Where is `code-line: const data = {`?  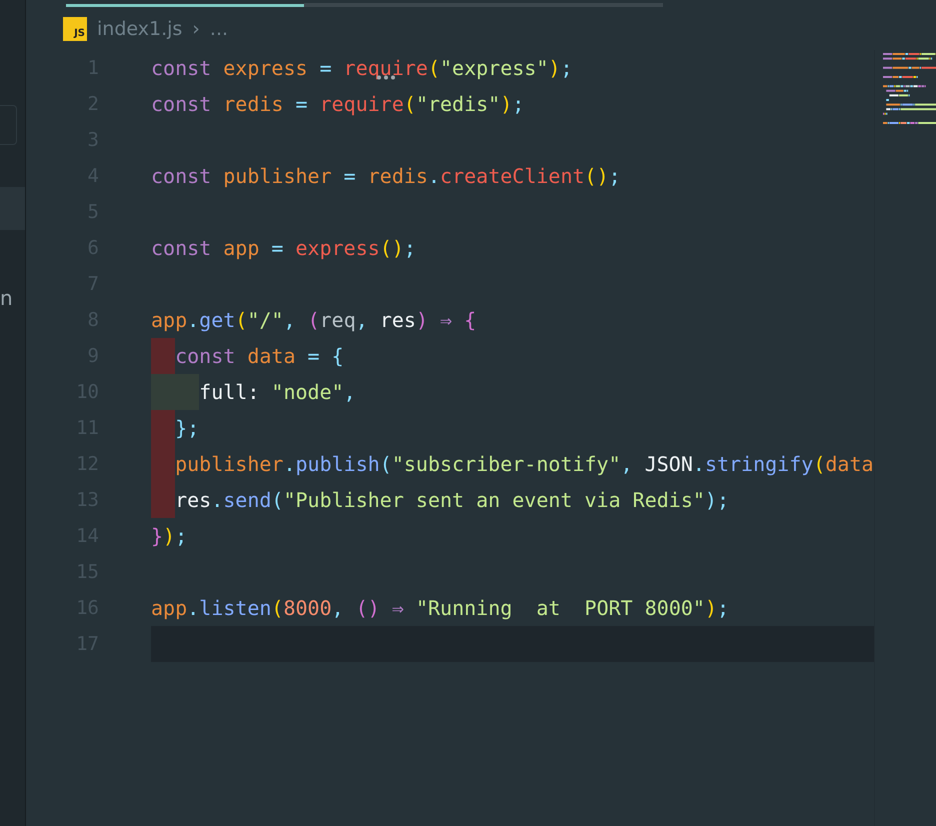 code-line: const data = { is located at coordinates (512, 356).